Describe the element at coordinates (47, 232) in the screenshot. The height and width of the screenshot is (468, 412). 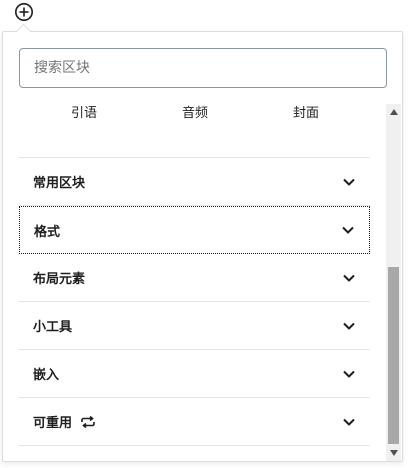
I see `panel-title: 格式` at that location.